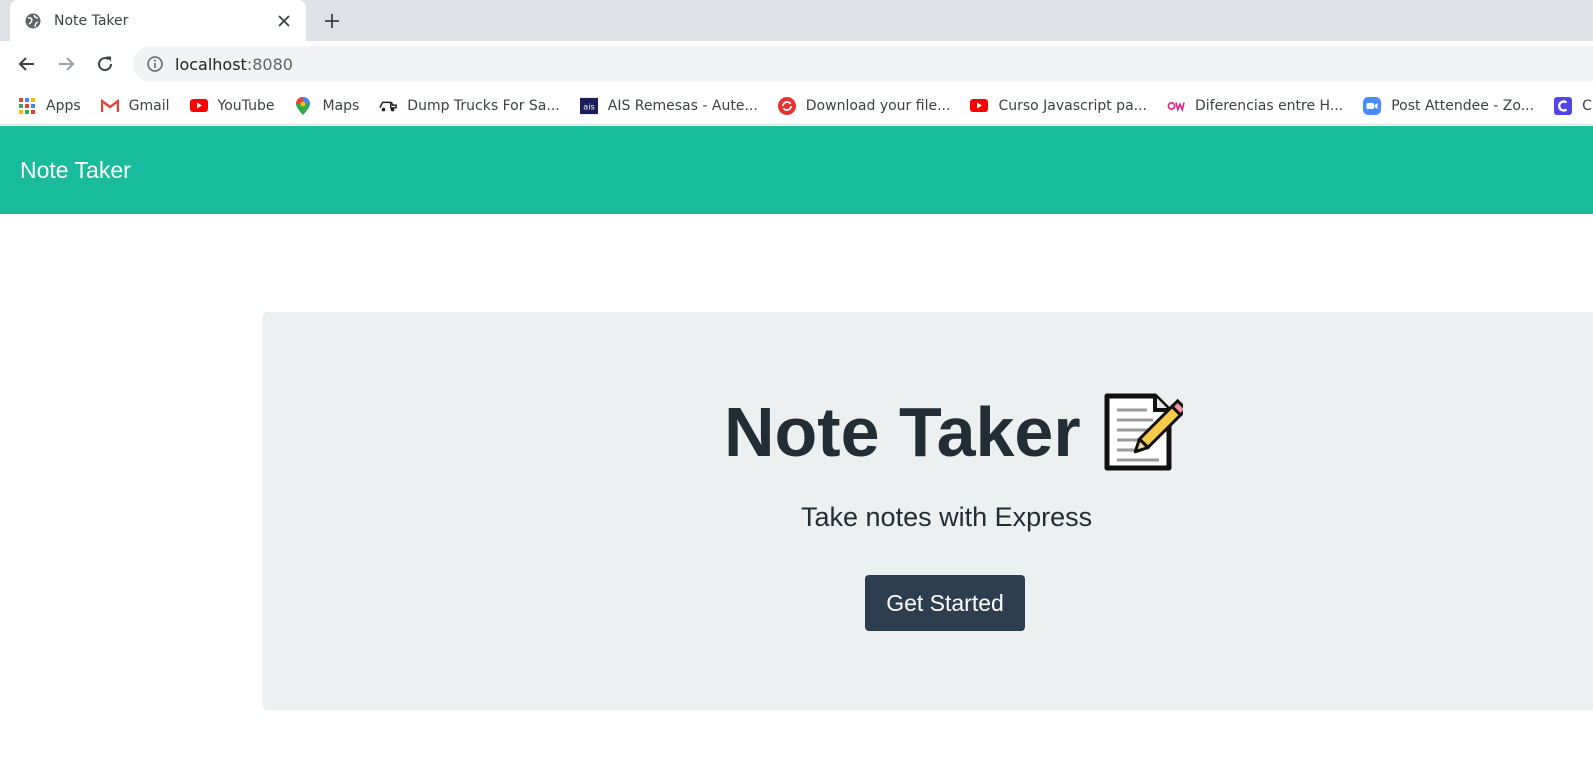 The height and width of the screenshot is (768, 1593). I want to click on truck-icon, so click(388, 106).